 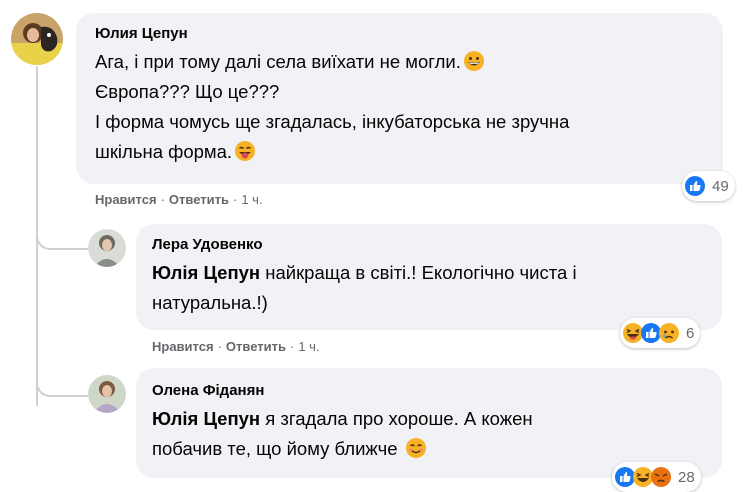 What do you see at coordinates (207, 244) in the screenshot?
I see `comment-author: Лера Удовенко` at bounding box center [207, 244].